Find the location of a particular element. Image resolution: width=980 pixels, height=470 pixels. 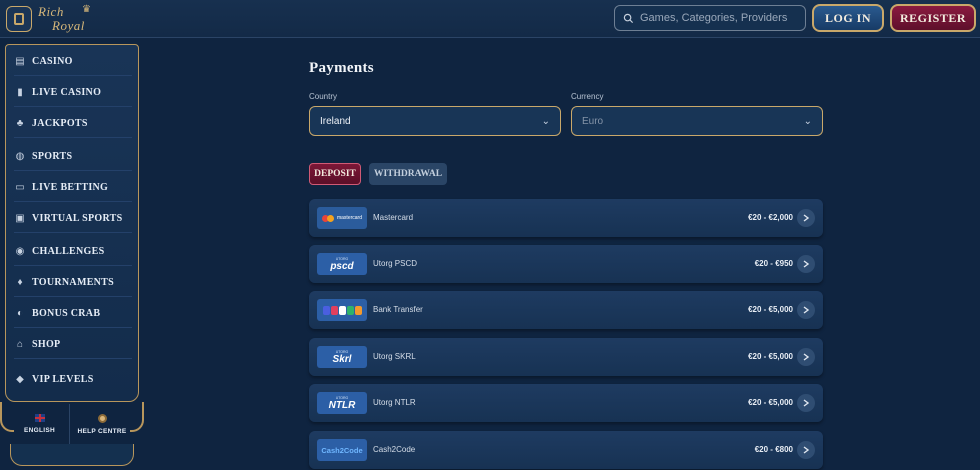

payment-method-row: mastercard Mastercard €20 - €2,000 is located at coordinates (566, 218).